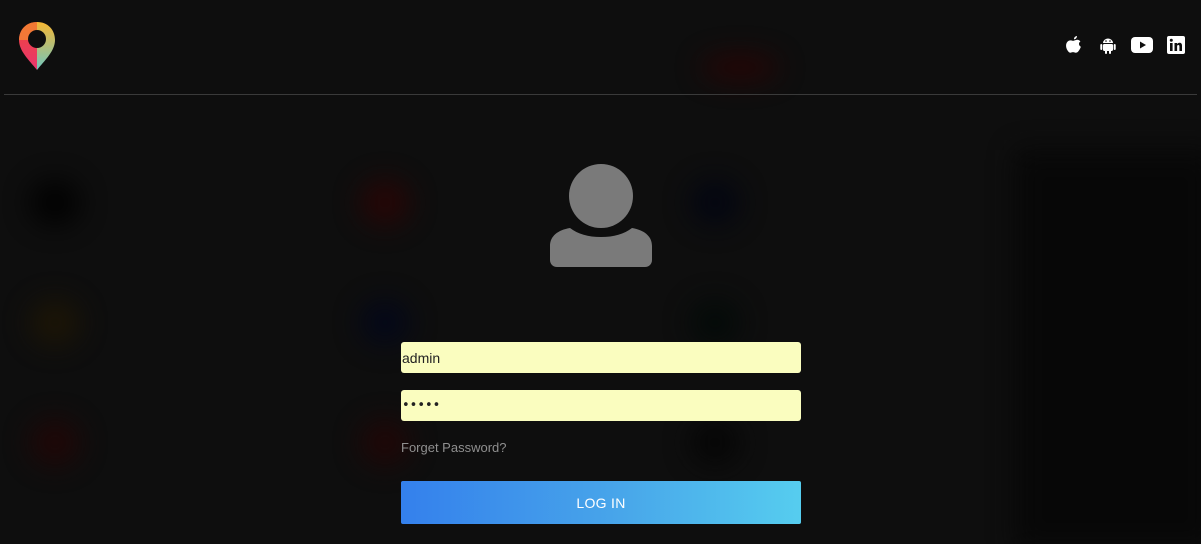 This screenshot has width=1201, height=544. I want to click on apple-icon, so click(1074, 45).